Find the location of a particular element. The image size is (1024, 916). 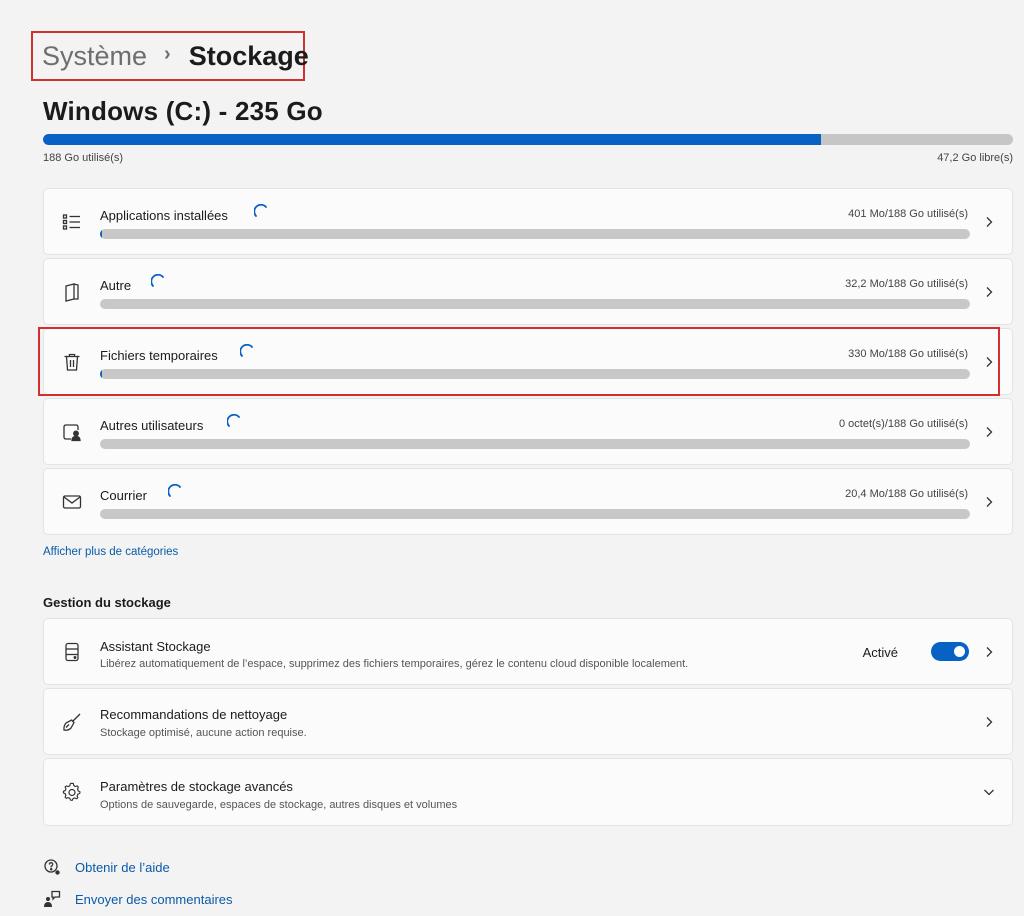

toggle-state-label: Activé is located at coordinates (880, 652).